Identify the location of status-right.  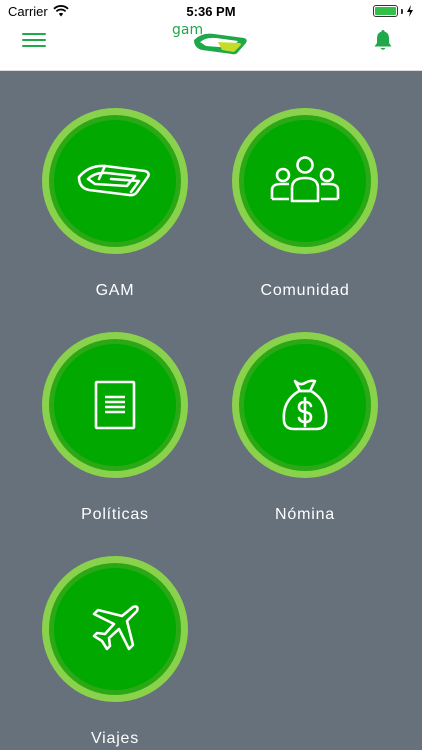
(393, 11).